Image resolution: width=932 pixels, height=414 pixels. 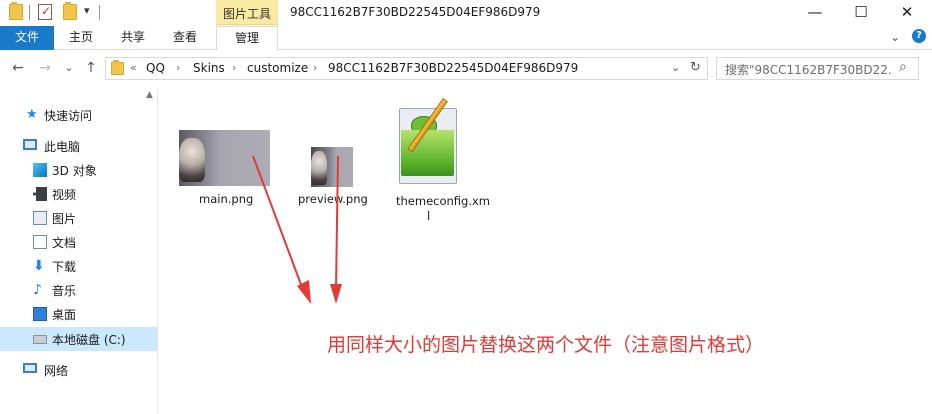 I want to click on refresh-icon: ↻, so click(x=695, y=67).